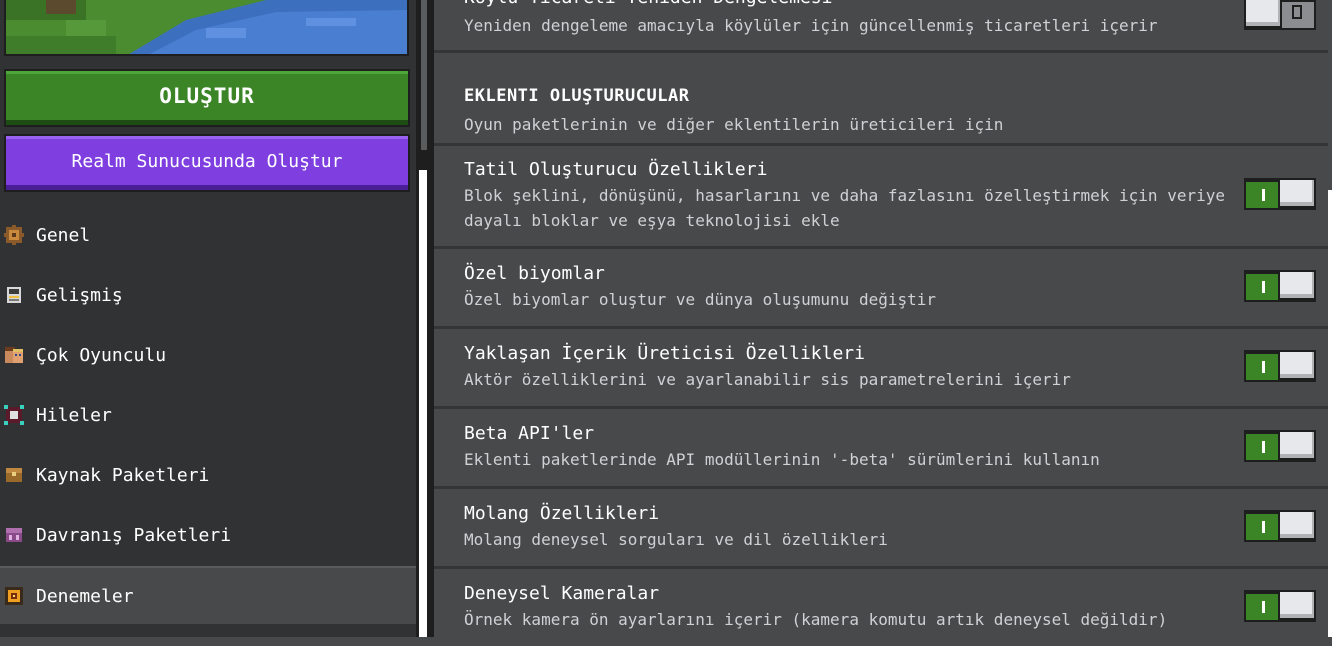  Describe the element at coordinates (664, 353) in the screenshot. I see `row-title: Yaklaşan İçerik Üreticisi Özellikleri` at that location.